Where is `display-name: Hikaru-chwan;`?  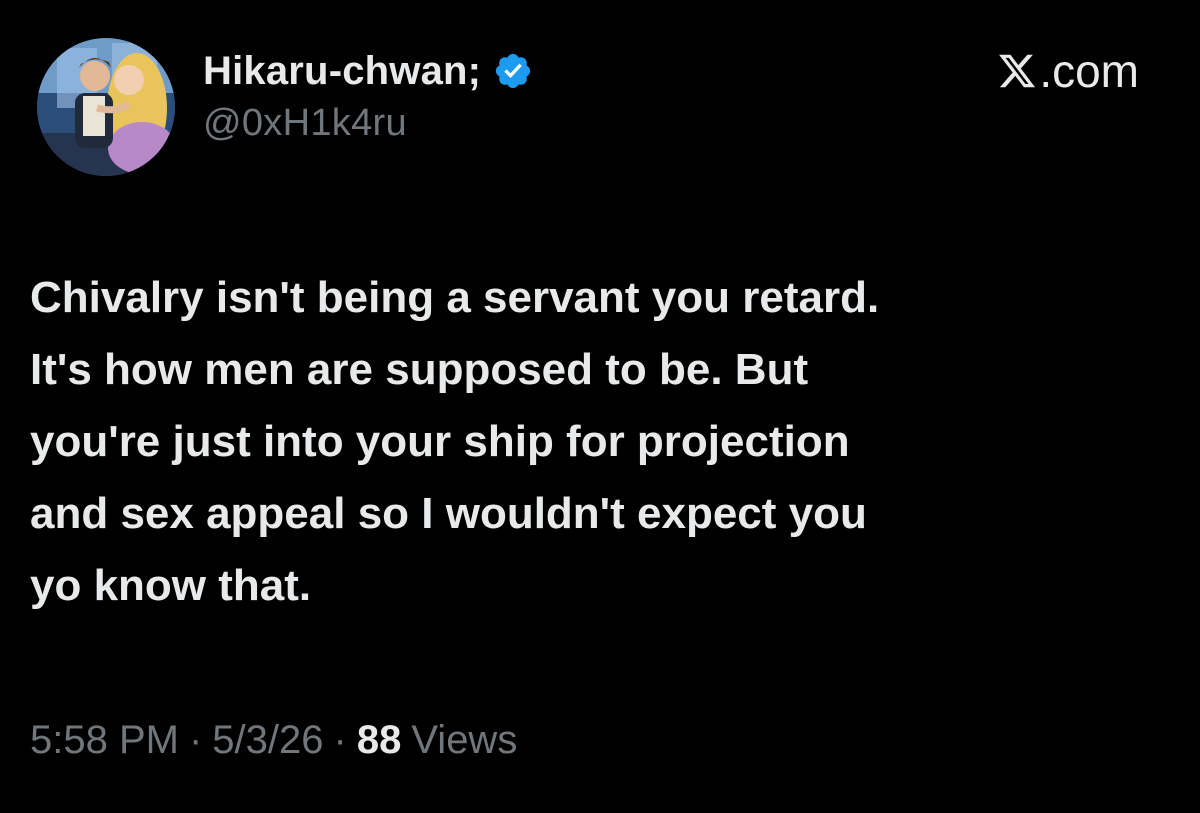
display-name: Hikaru-chwan; is located at coordinates (342, 71).